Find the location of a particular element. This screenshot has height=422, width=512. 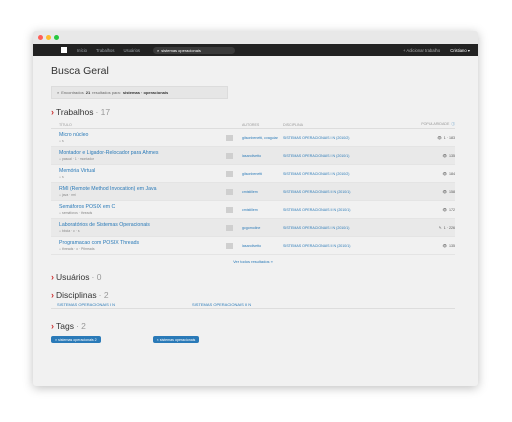

nav-link-usuarios: Usuários is located at coordinates (131, 50).